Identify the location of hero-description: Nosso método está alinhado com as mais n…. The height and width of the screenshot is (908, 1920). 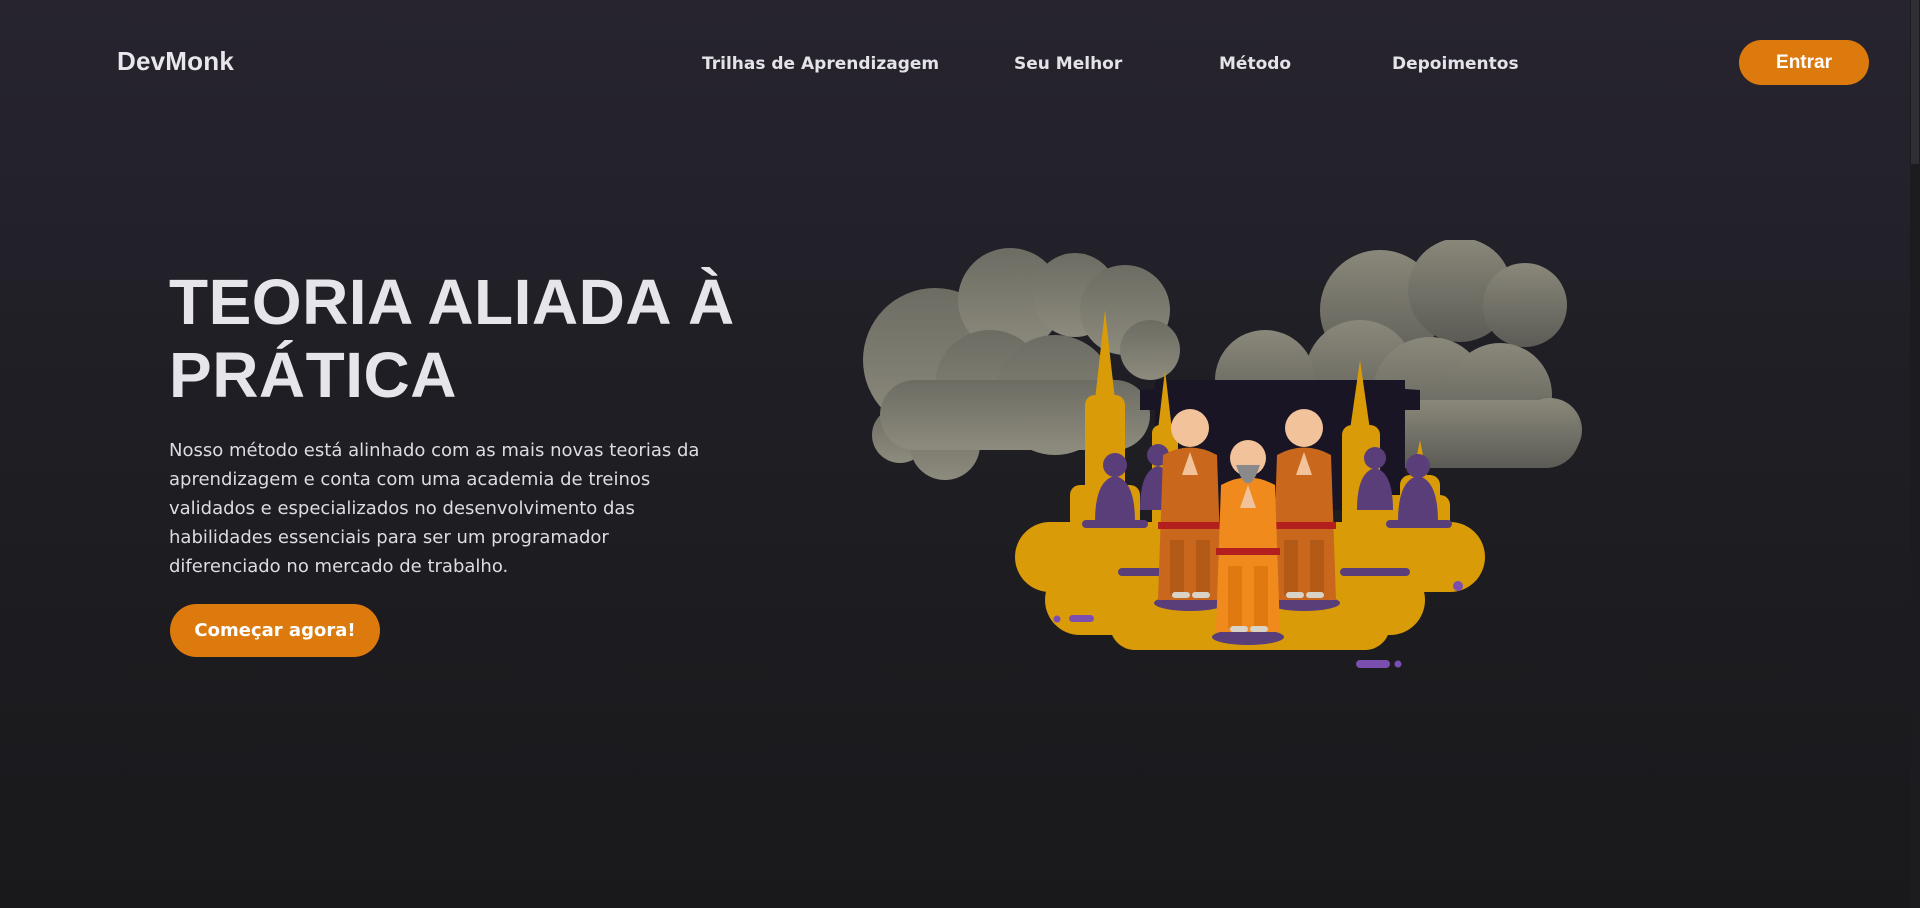
(434, 508).